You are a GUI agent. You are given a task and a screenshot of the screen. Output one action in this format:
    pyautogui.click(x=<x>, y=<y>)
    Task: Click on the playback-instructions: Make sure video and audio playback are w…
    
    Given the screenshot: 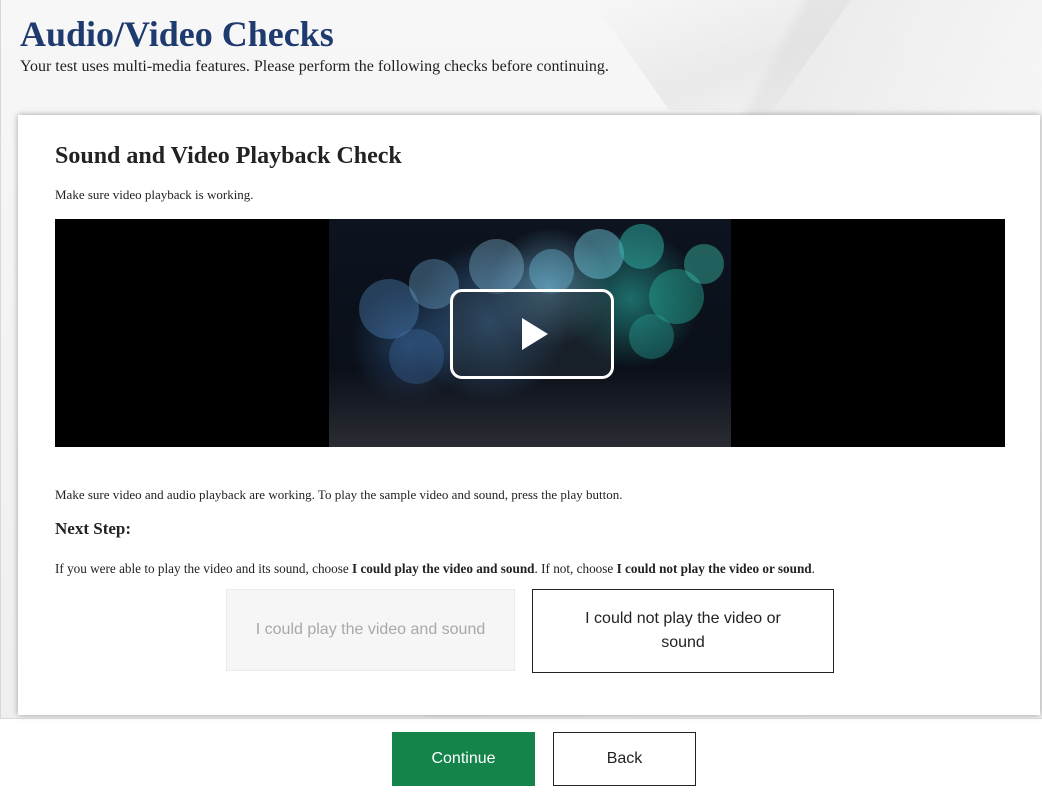 What is the action you would take?
    pyautogui.click(x=339, y=494)
    